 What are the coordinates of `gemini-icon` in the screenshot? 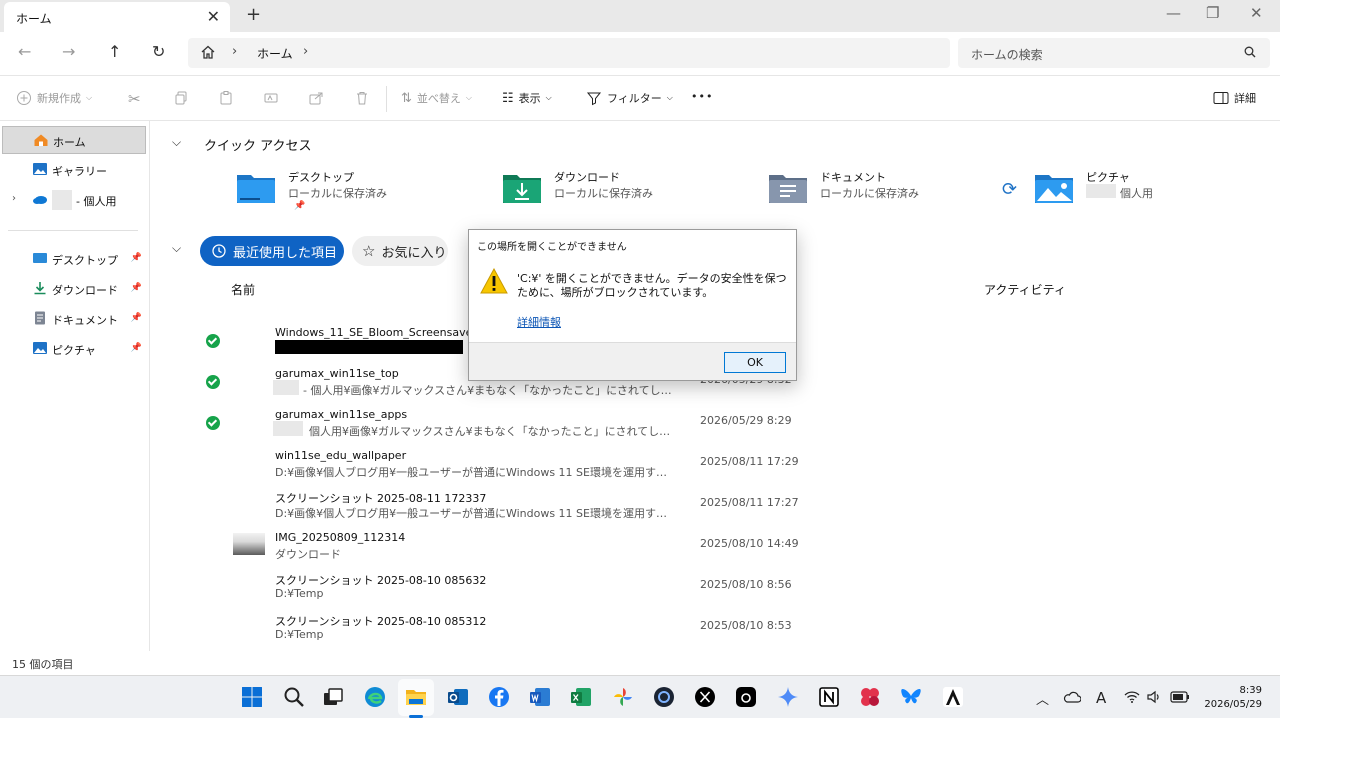 It's located at (788, 697).